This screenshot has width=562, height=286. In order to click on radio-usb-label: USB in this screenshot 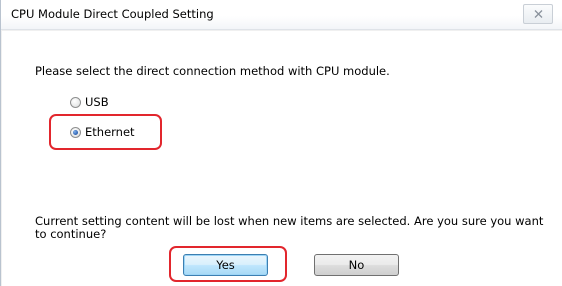, I will do `click(97, 102)`.